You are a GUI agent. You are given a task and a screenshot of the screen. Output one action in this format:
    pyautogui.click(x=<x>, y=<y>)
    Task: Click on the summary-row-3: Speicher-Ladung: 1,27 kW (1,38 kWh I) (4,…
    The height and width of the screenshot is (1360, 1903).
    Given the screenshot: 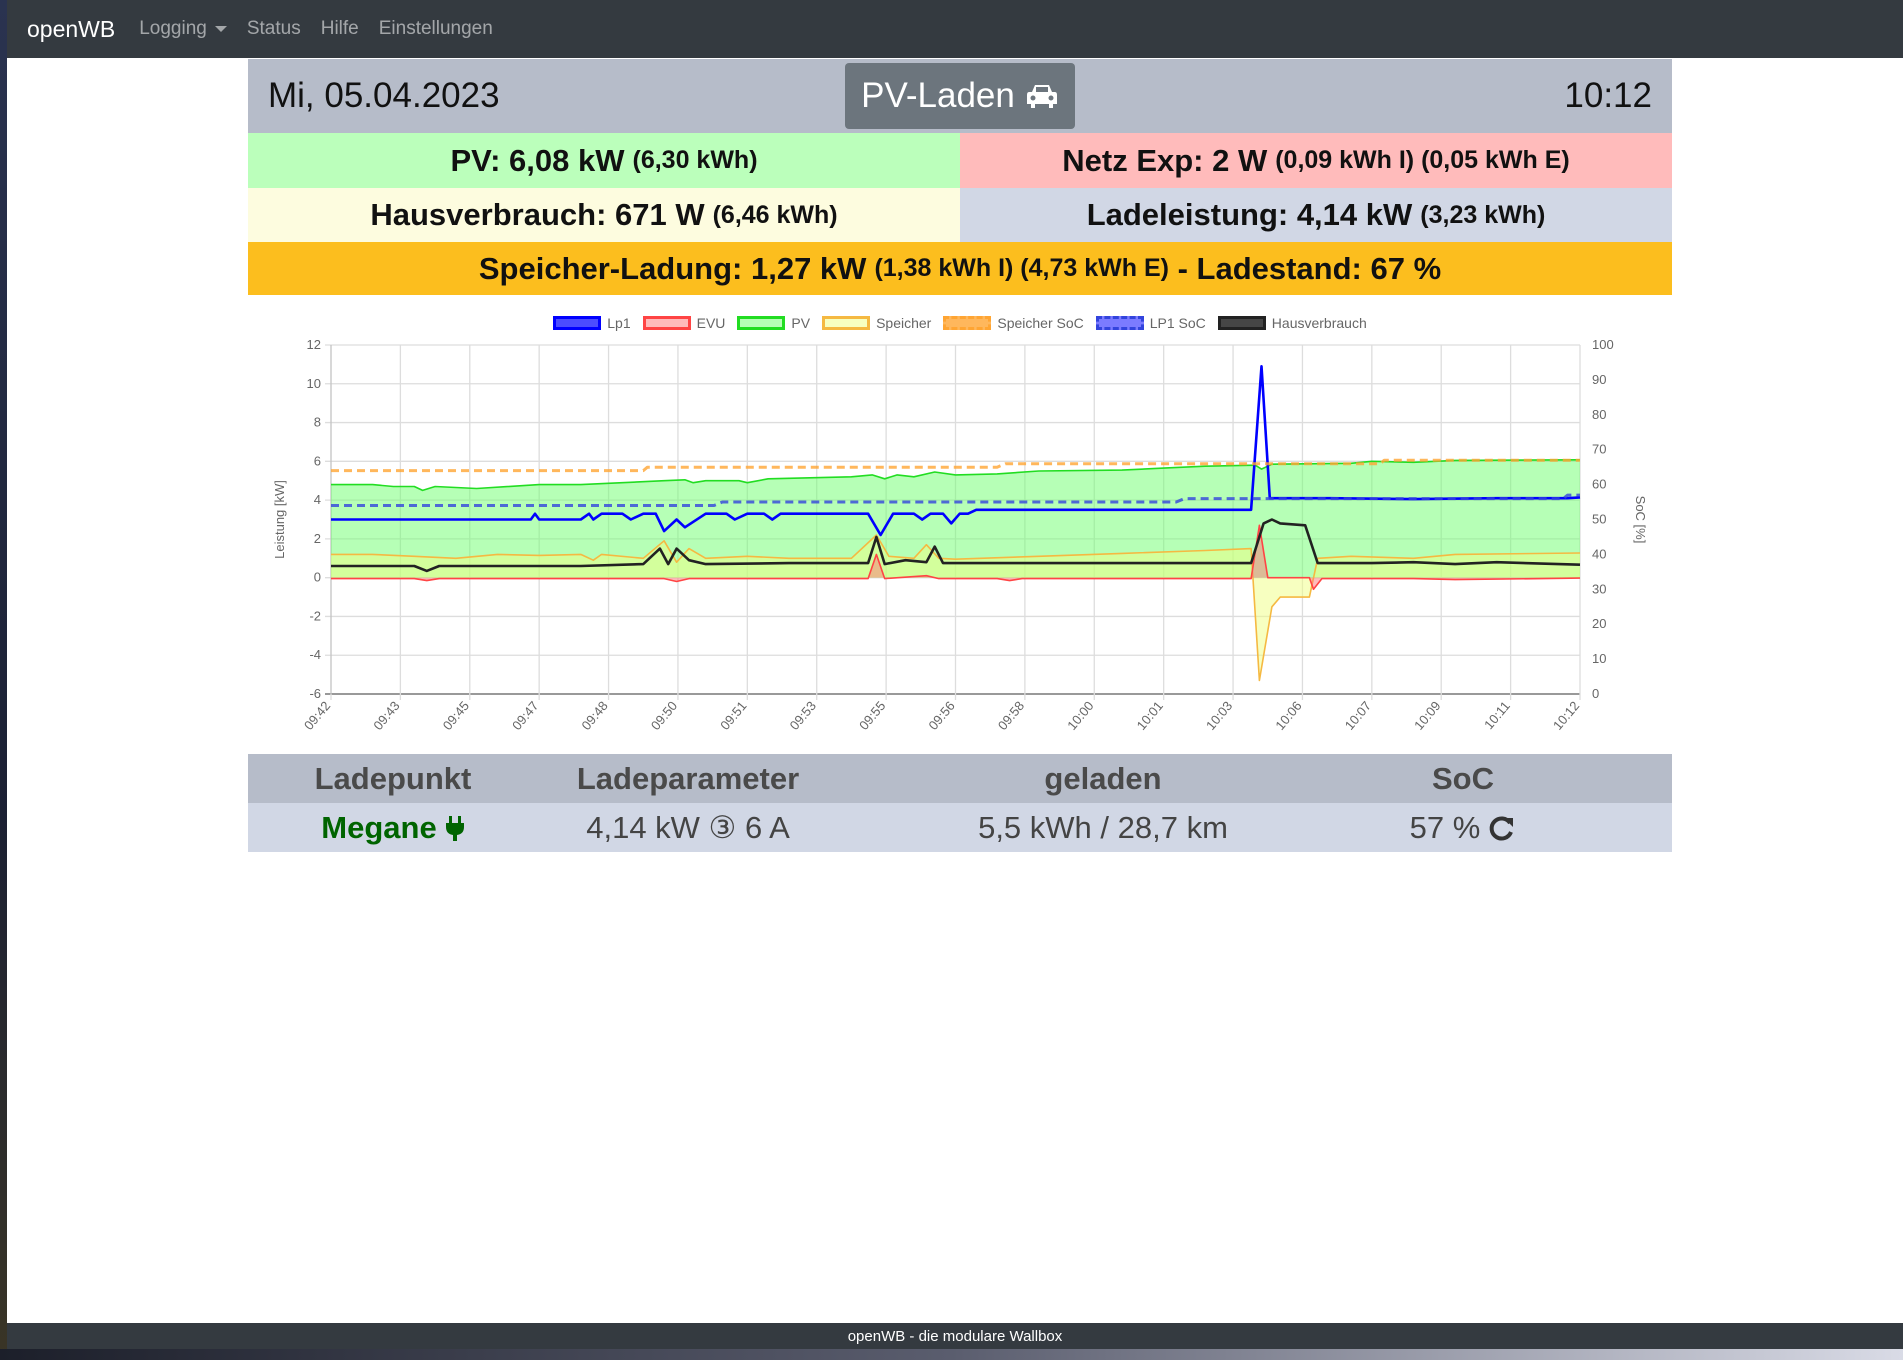 What is the action you would take?
    pyautogui.click(x=960, y=268)
    